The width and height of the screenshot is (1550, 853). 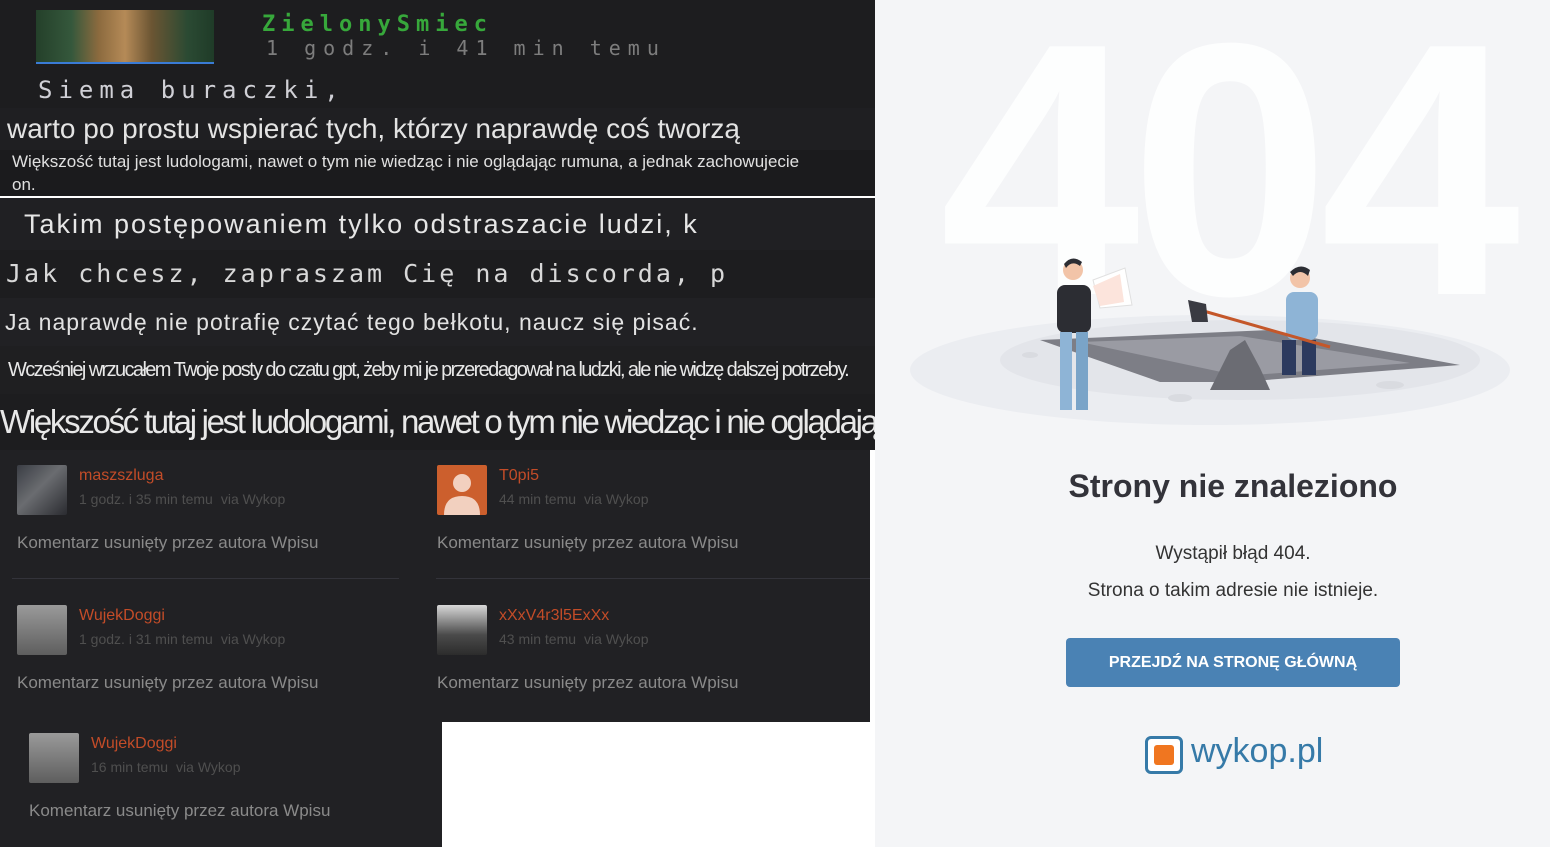 I want to click on post-line-greeting: Siema buraczki,, so click(x=438, y=90).